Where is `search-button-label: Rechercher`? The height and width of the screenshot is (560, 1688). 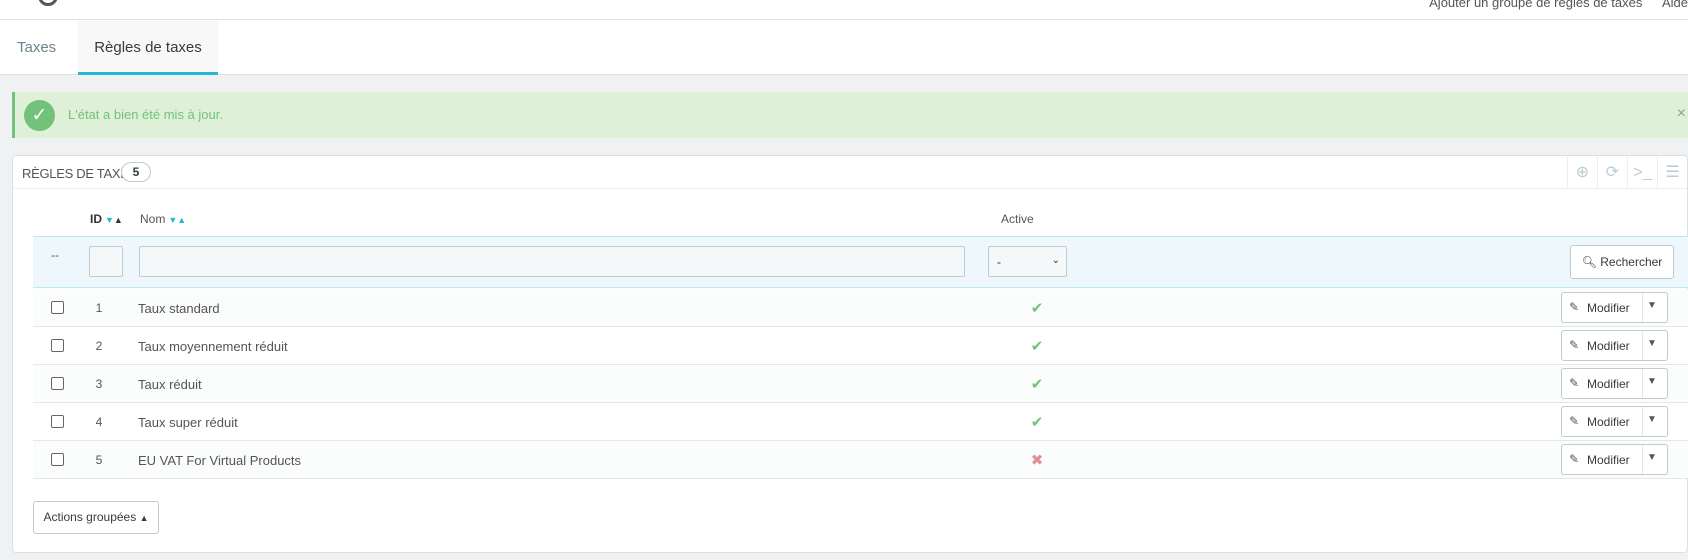 search-button-label: Rechercher is located at coordinates (1631, 262).